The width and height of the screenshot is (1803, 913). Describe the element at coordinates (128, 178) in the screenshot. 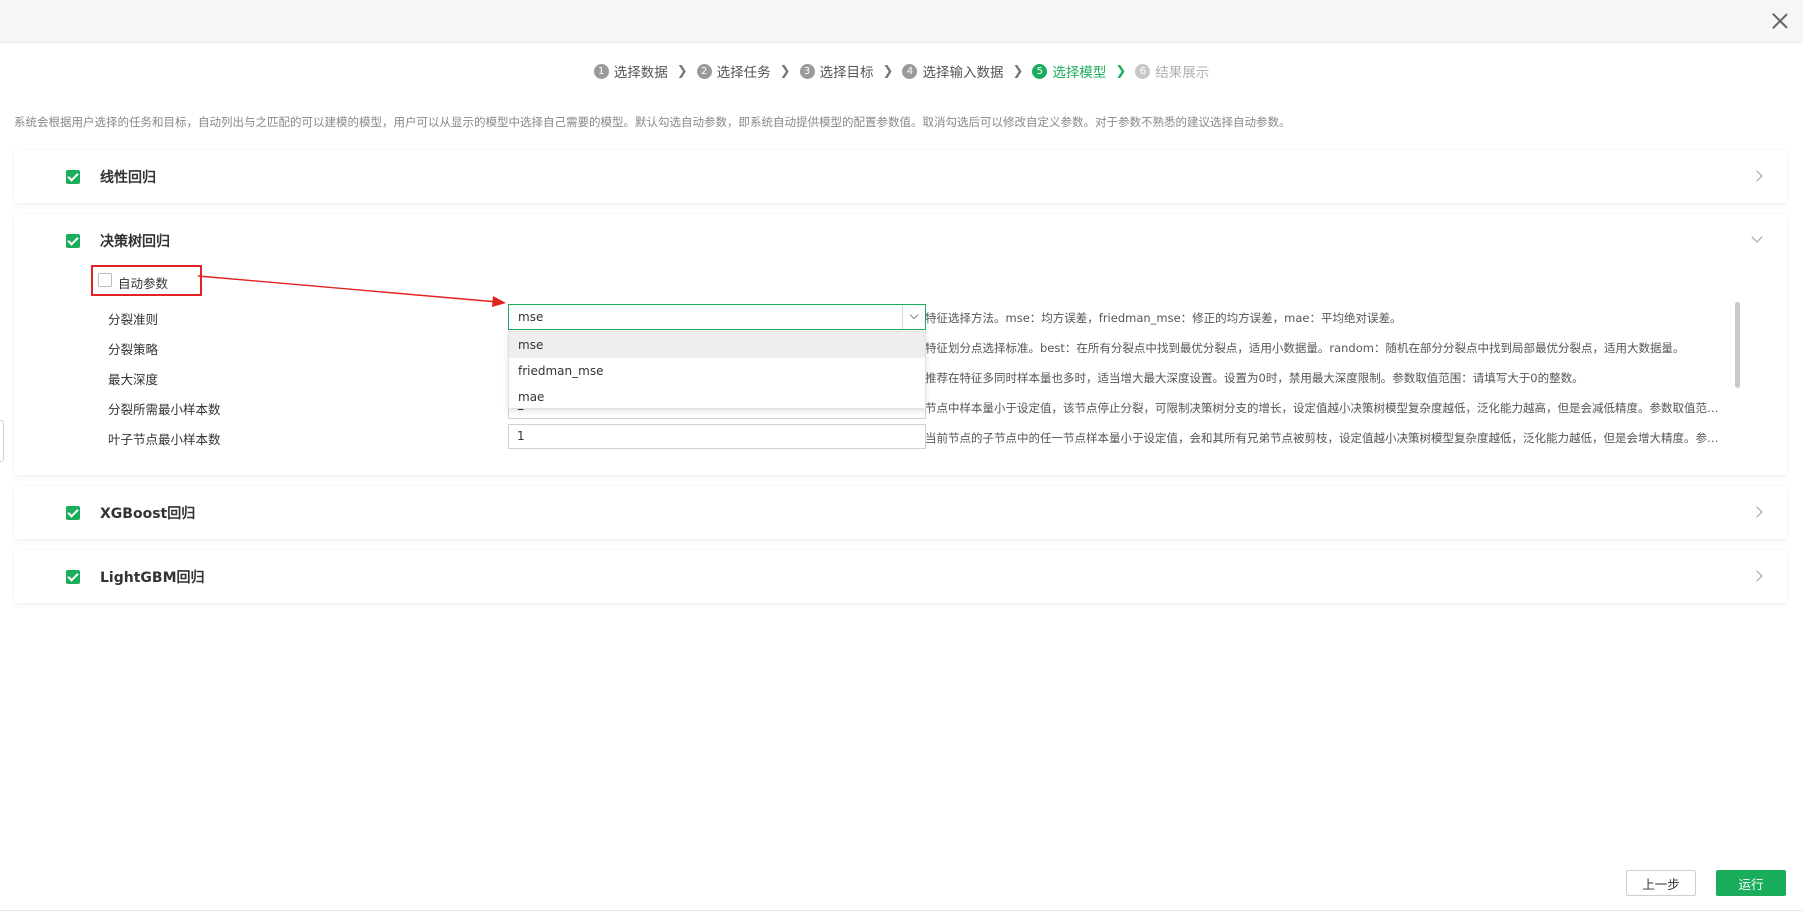

I see `model-title: 线性回归` at that location.